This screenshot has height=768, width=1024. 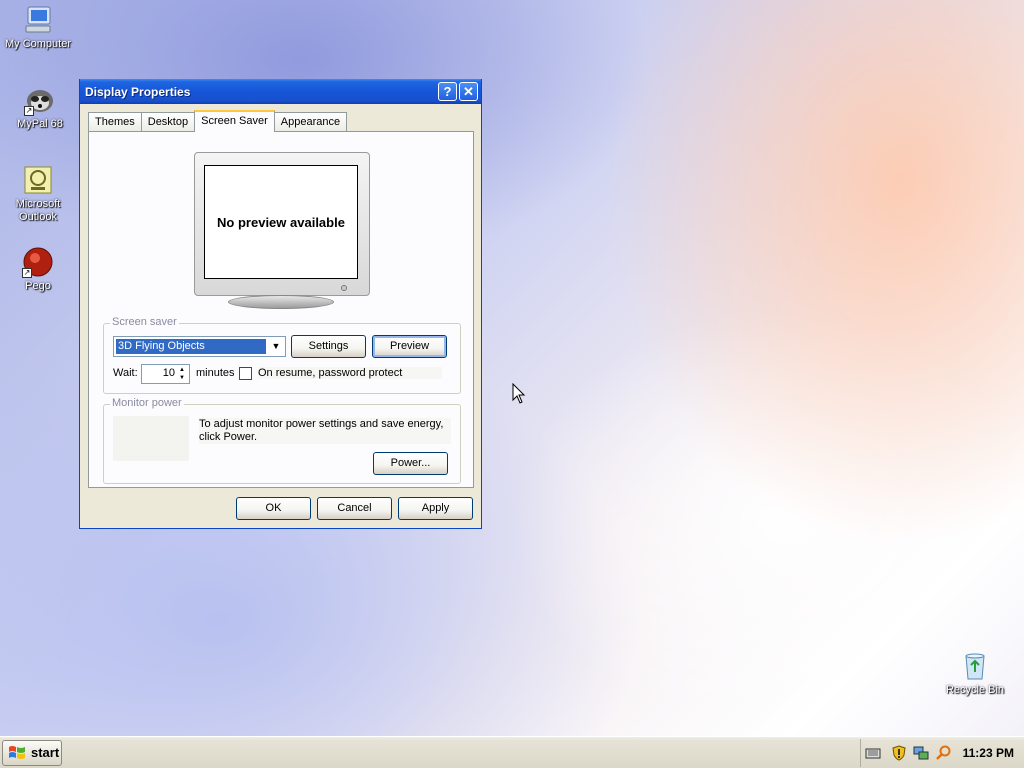 I want to click on power-led-icon, so click(x=344, y=288).